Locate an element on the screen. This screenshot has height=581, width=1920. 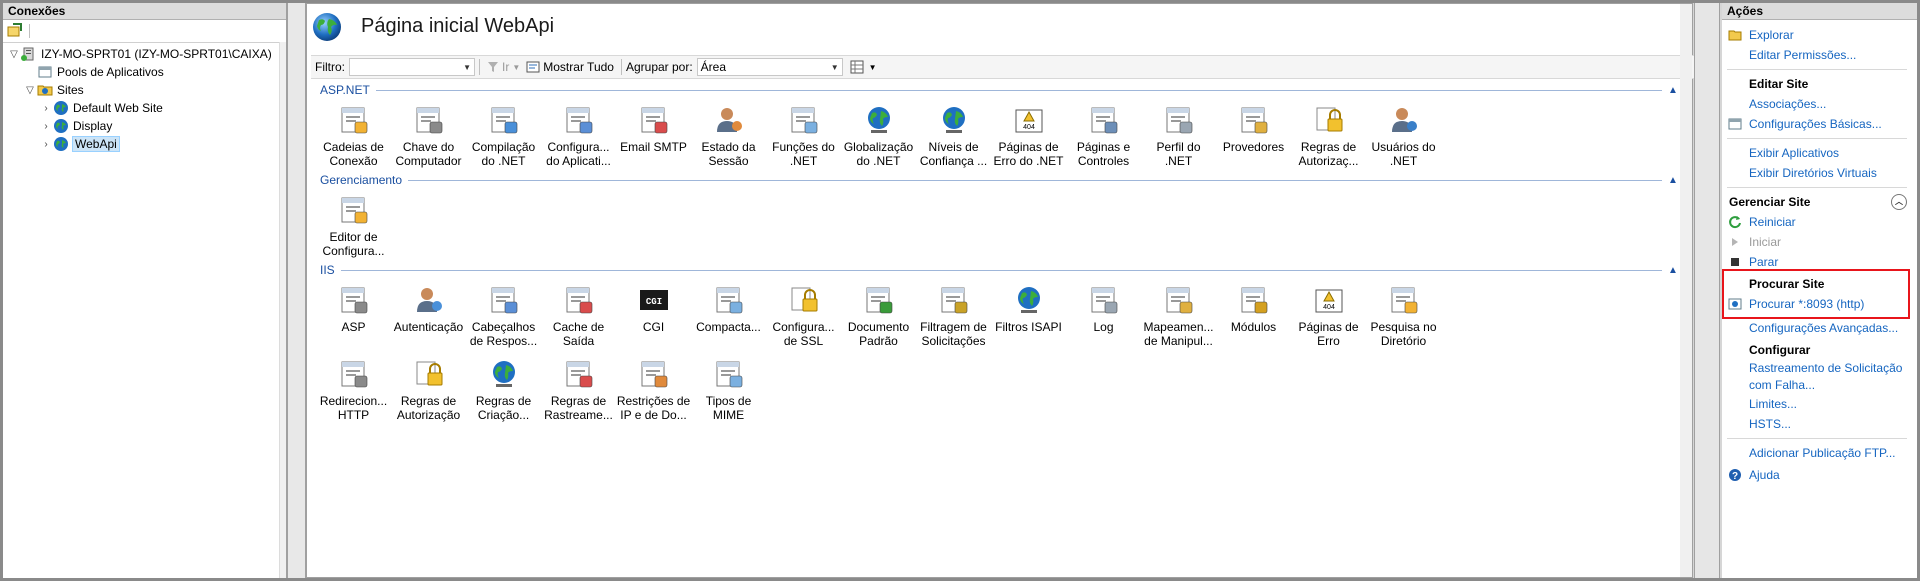
feature-item: Log is located at coordinates (1103, 315).